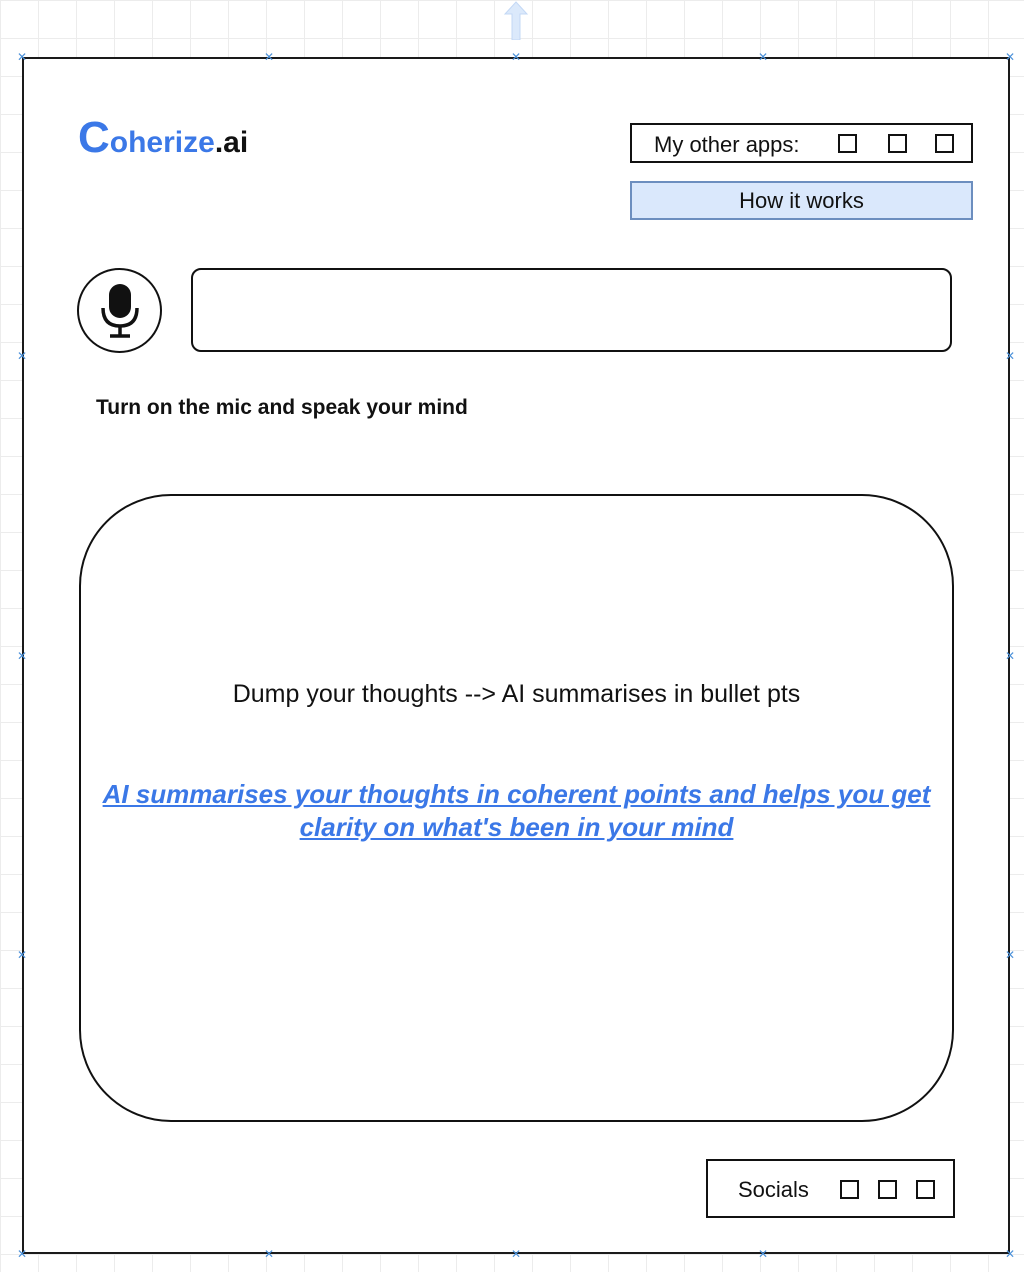 The height and width of the screenshot is (1272, 1024). What do you see at coordinates (801, 143) in the screenshot?
I see `other-apps-bar: My other apps:` at bounding box center [801, 143].